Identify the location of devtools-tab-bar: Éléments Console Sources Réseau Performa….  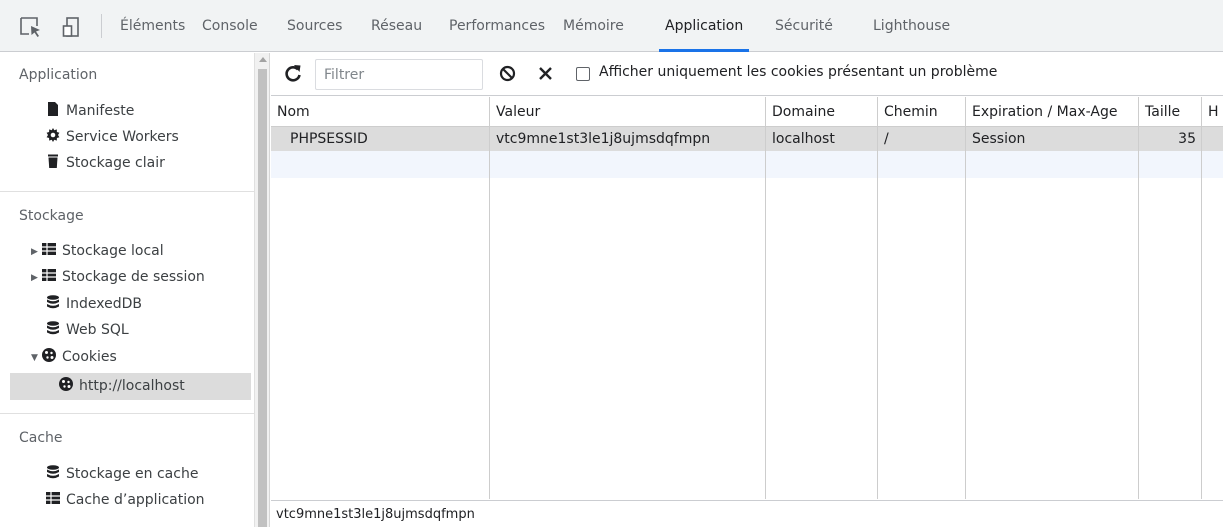
(611, 26).